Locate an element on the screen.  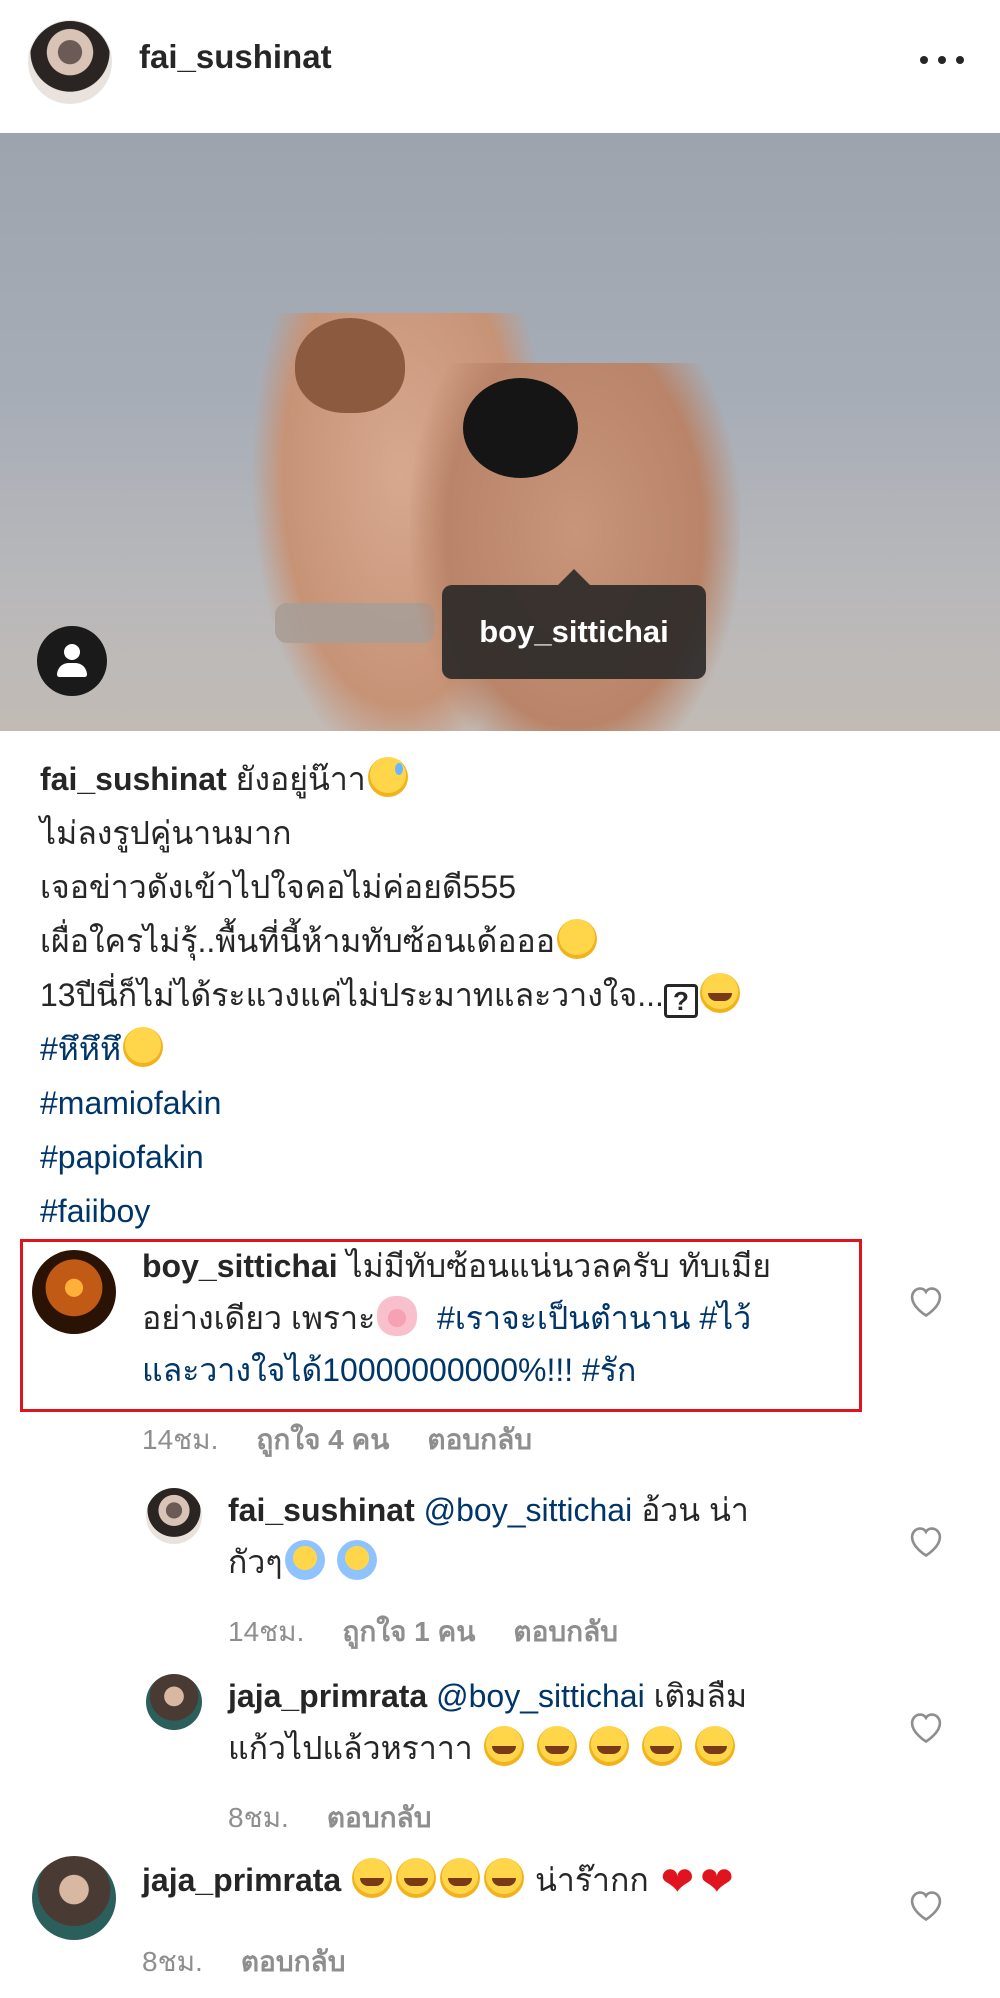
smirk-emoji-icon is located at coordinates (143, 1047).